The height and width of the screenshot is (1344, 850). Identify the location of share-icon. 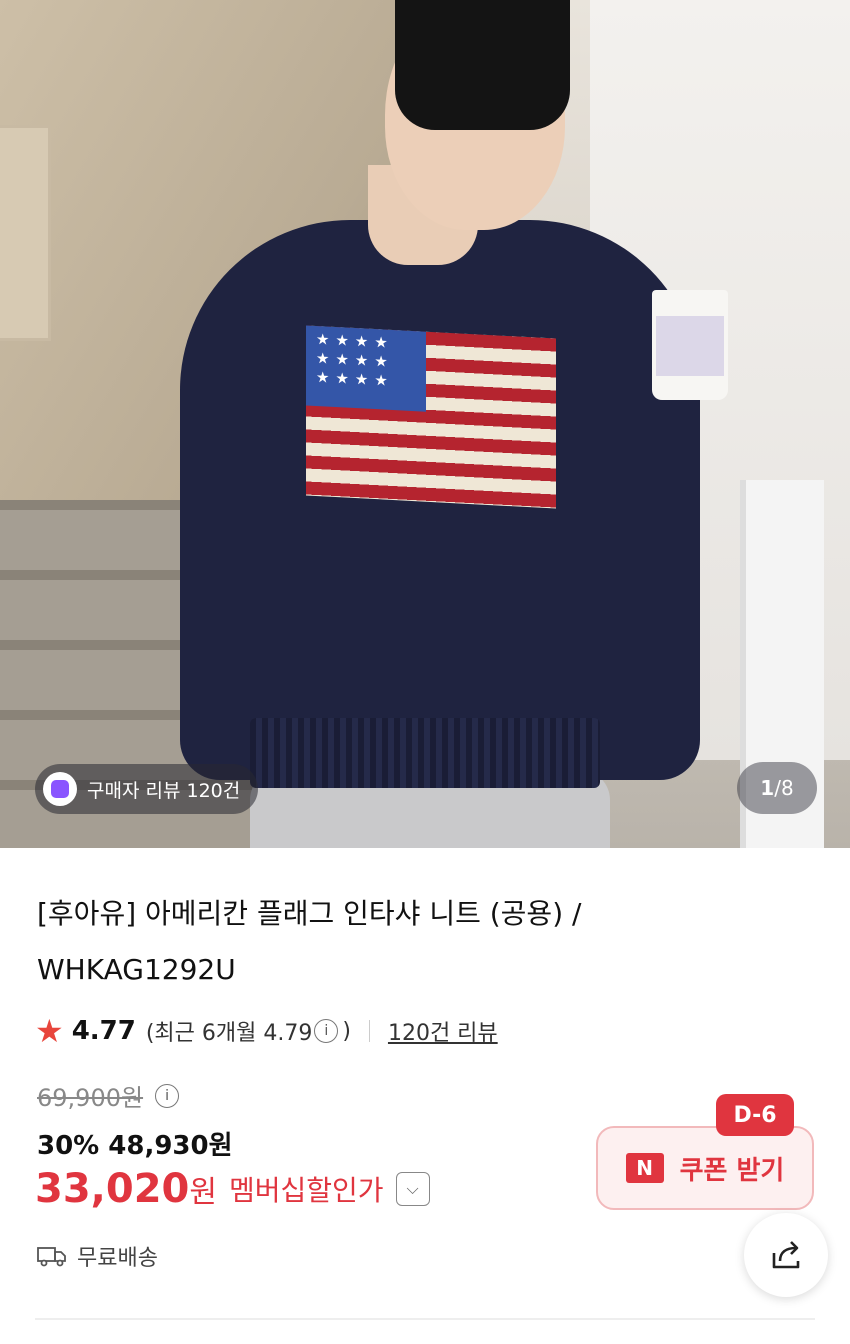
(786, 1255).